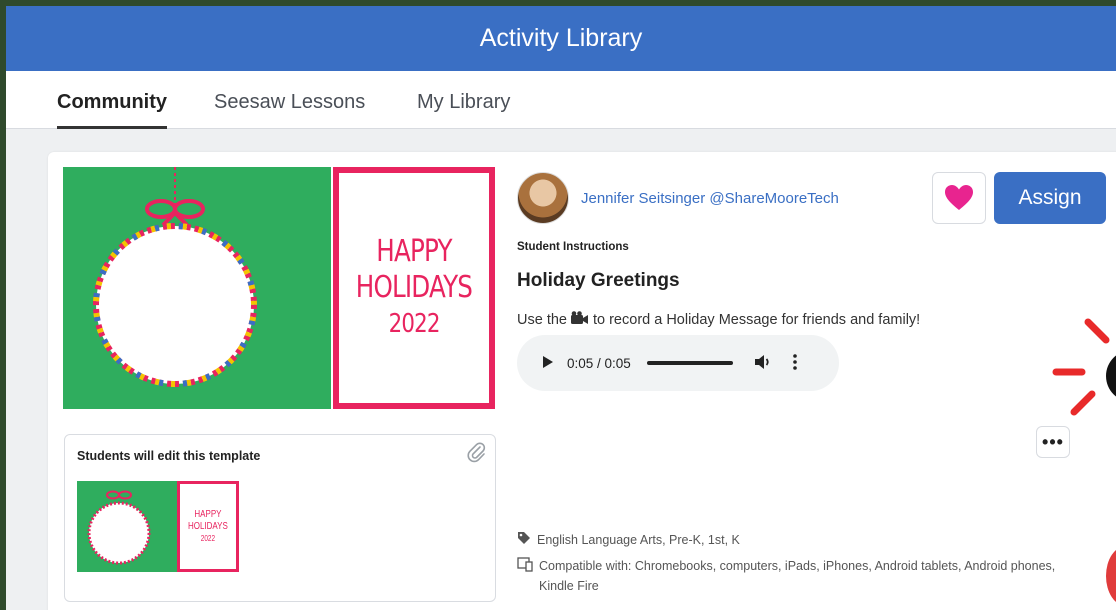  I want to click on volume-icon, so click(763, 363).